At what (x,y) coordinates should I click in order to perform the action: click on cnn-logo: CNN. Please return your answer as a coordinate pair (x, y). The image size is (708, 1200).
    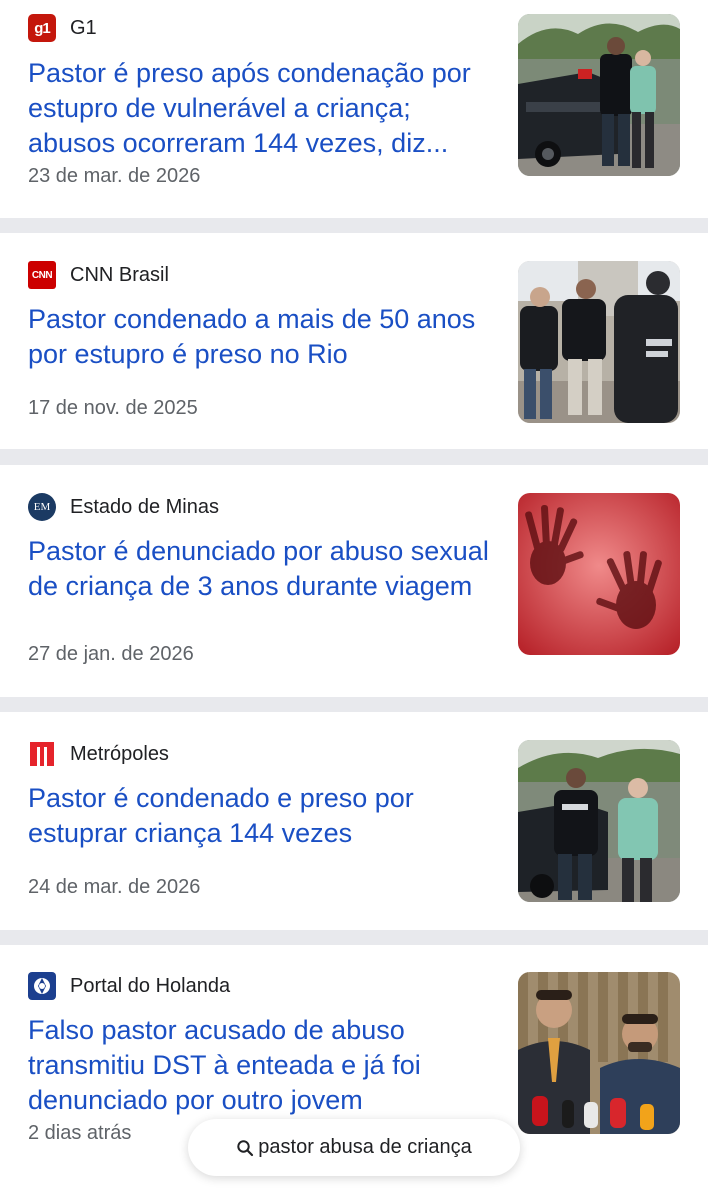
    Looking at the image, I should click on (42, 275).